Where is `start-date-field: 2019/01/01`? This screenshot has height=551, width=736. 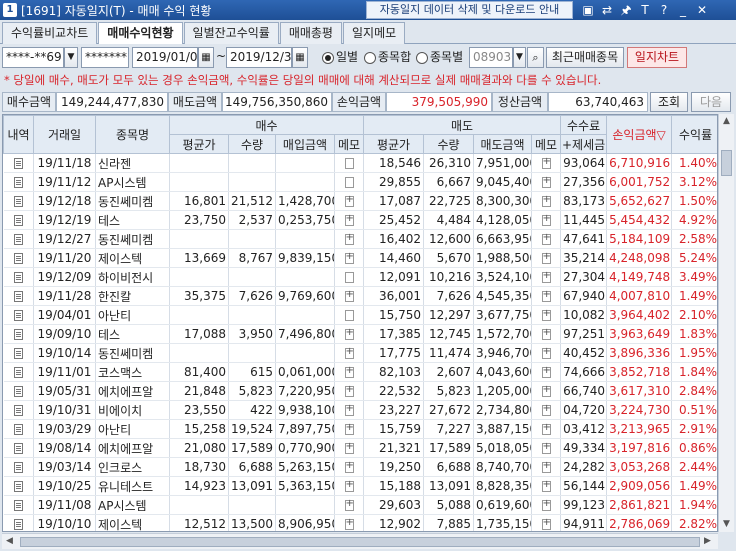 start-date-field: 2019/01/01 is located at coordinates (165, 57).